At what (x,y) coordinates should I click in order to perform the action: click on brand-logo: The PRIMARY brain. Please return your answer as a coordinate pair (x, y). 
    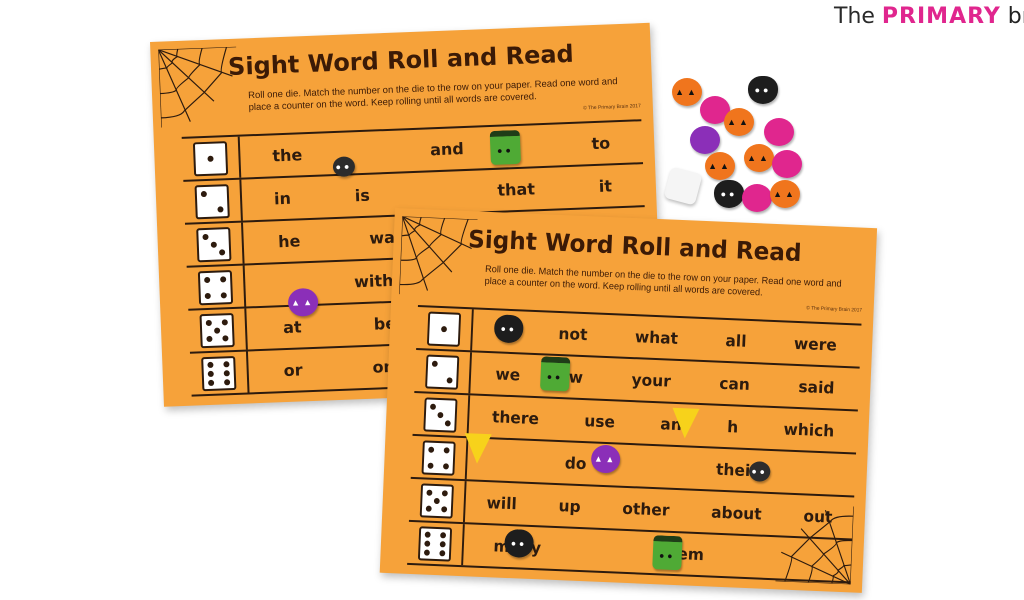
    Looking at the image, I should click on (929, 16).